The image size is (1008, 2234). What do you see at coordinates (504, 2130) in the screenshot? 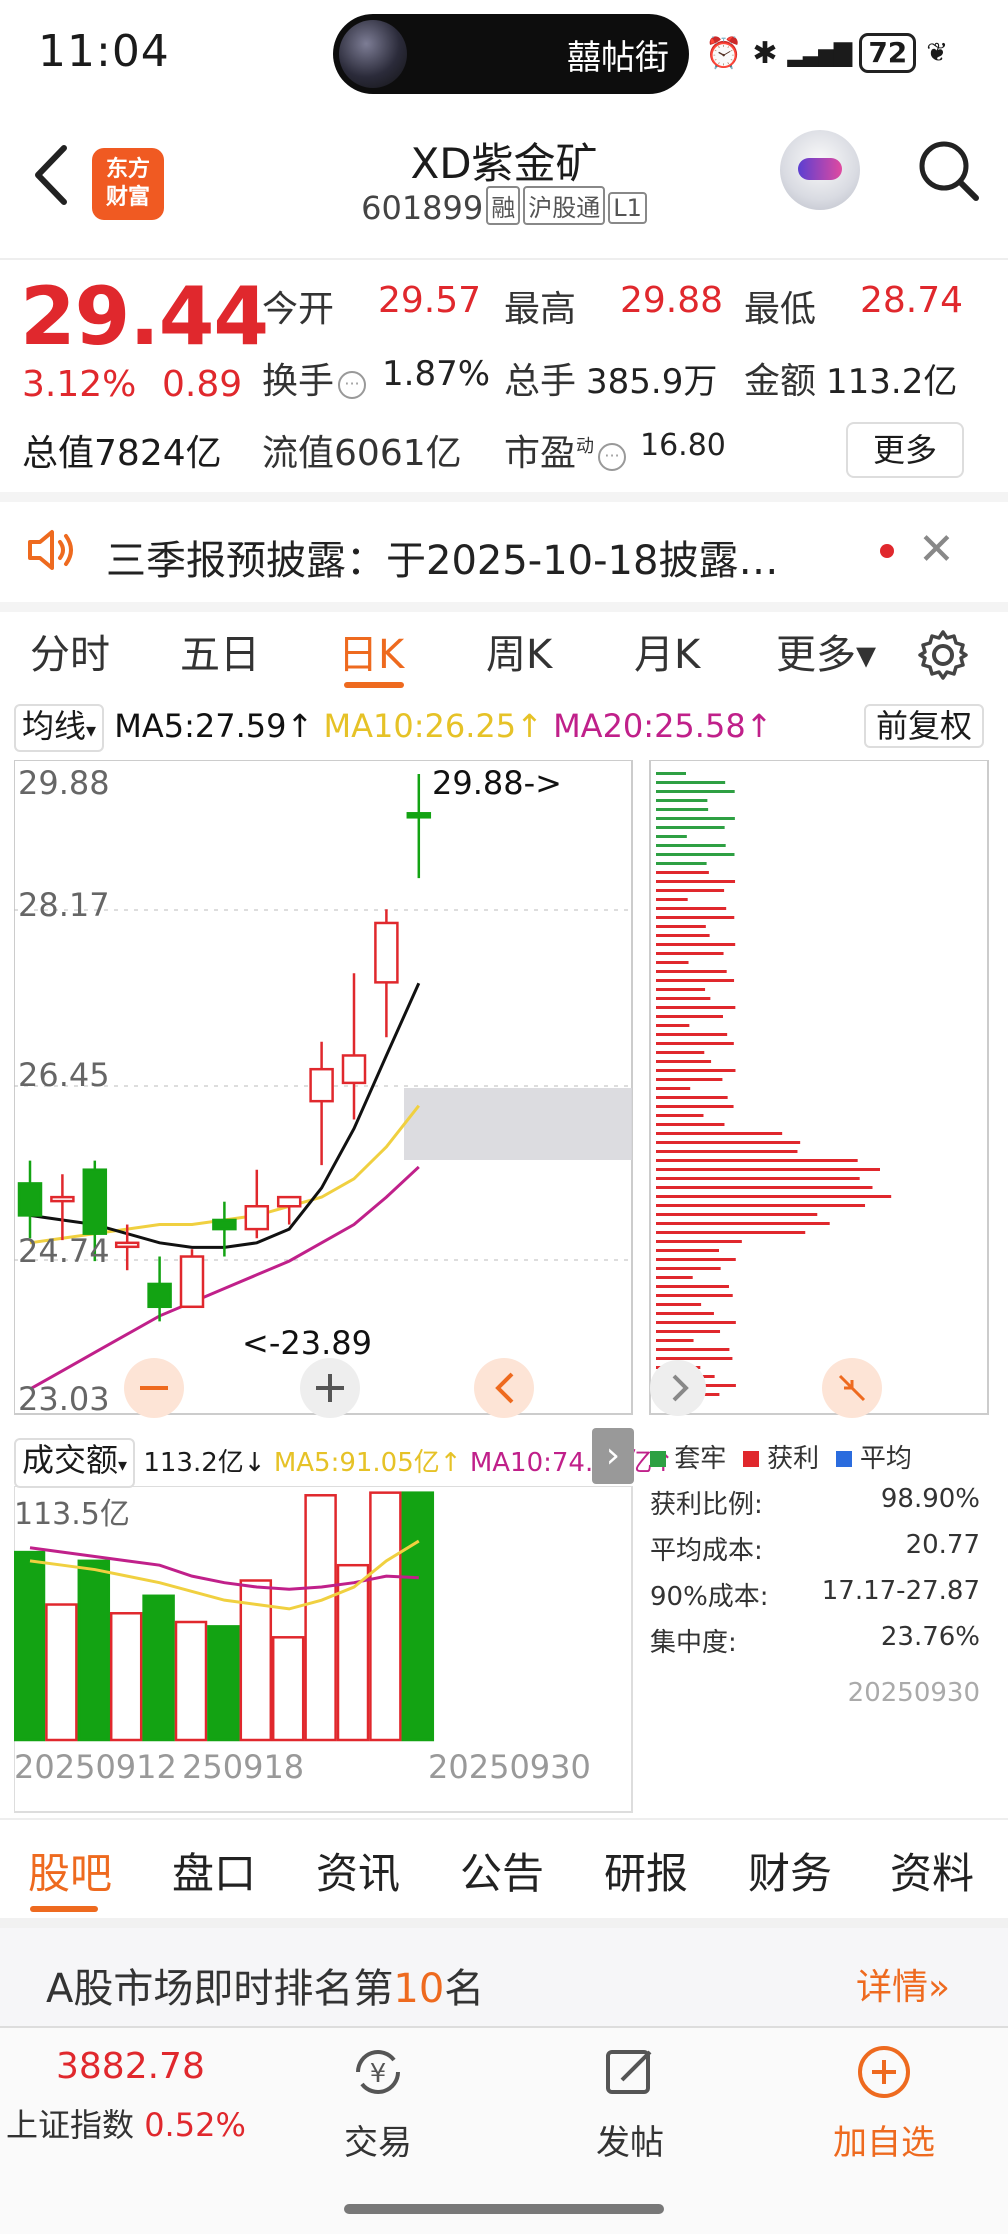
I see `bottom-nav: 3882.78 上证指数 0.52% ¥ 交易 发帖 加自选` at bounding box center [504, 2130].